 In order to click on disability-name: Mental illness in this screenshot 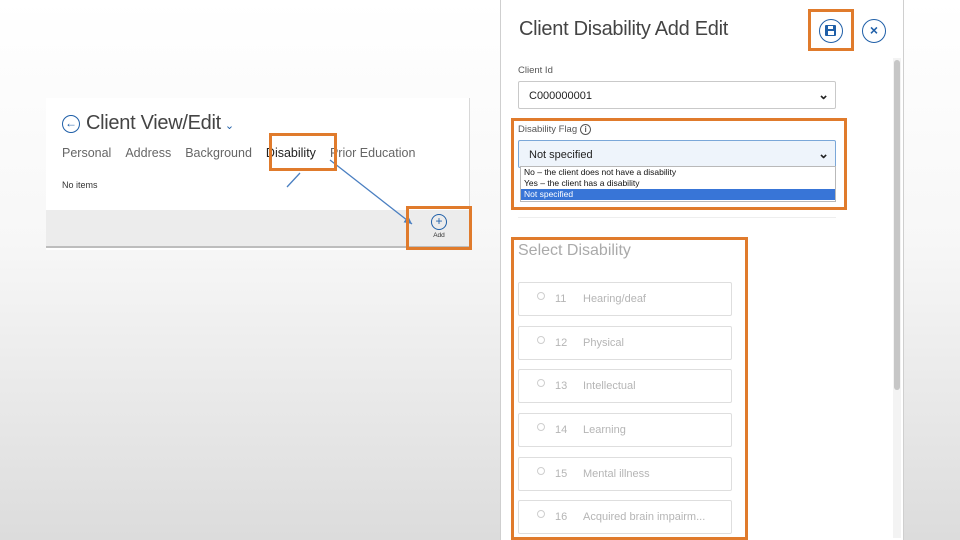, I will do `click(616, 474)`.